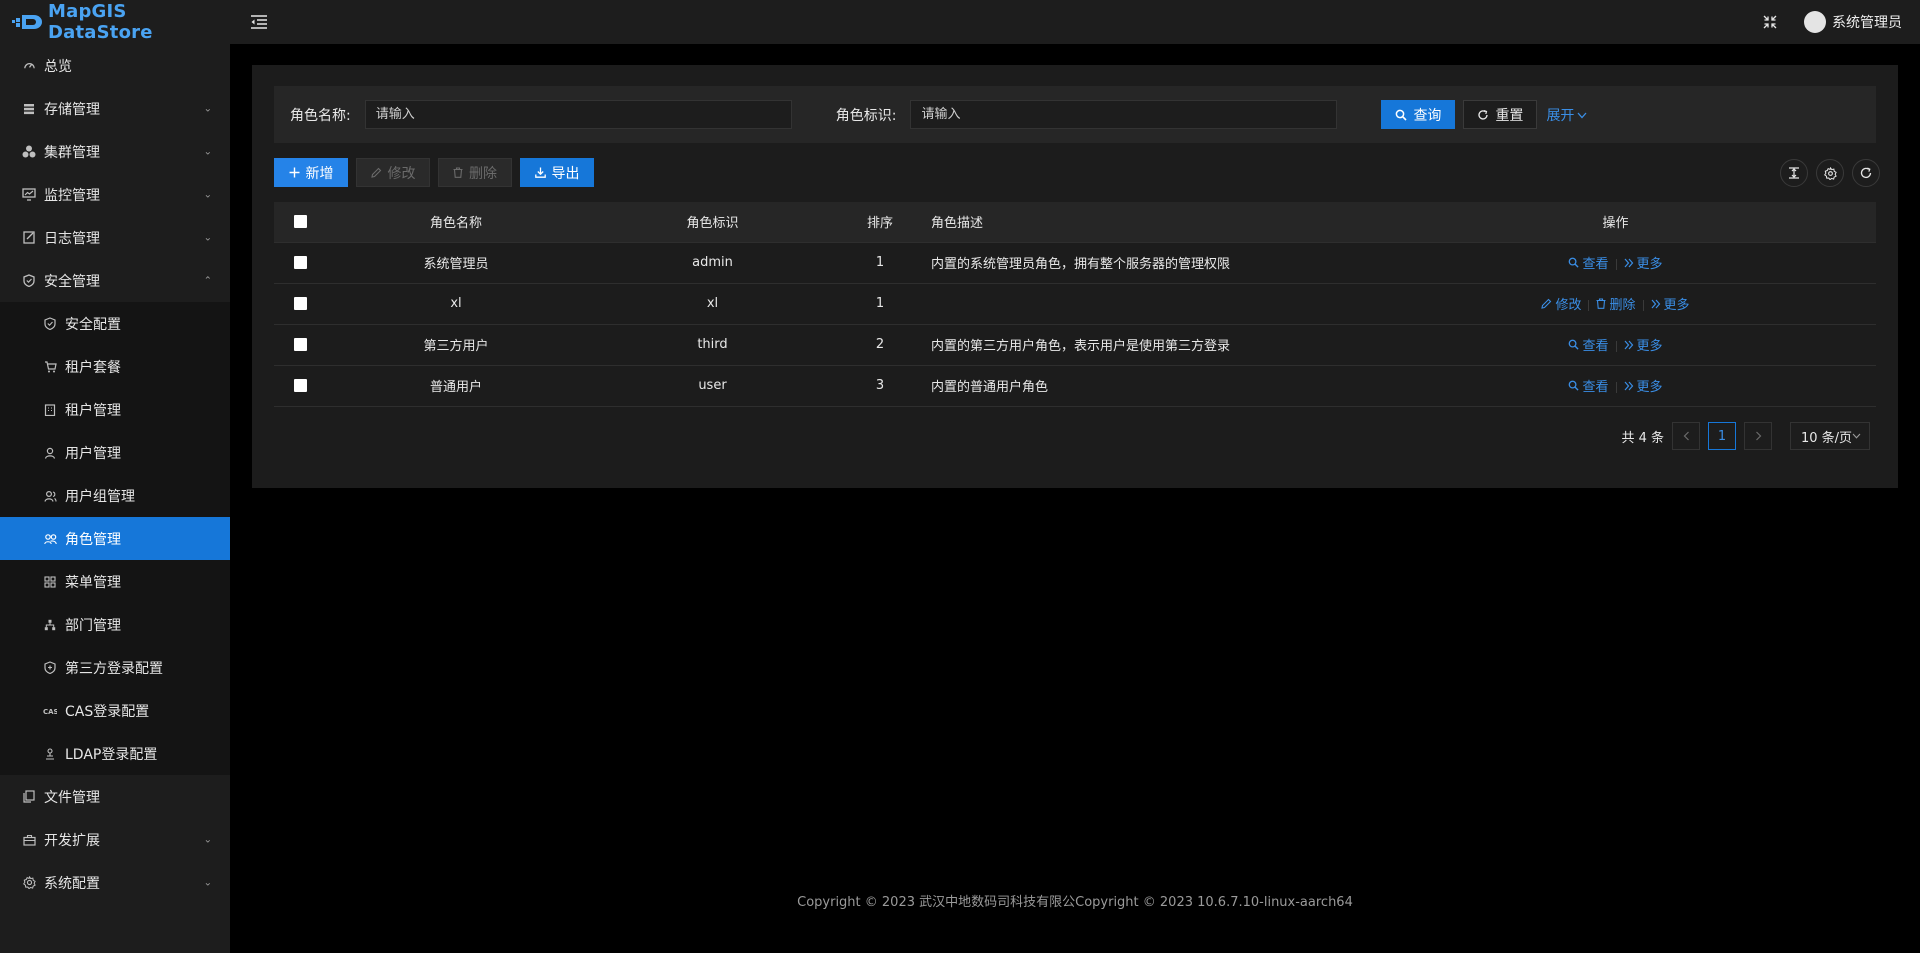 This screenshot has height=953, width=1920. Describe the element at coordinates (1642, 438) in the screenshot. I see `total-count: 共 4 条` at that location.